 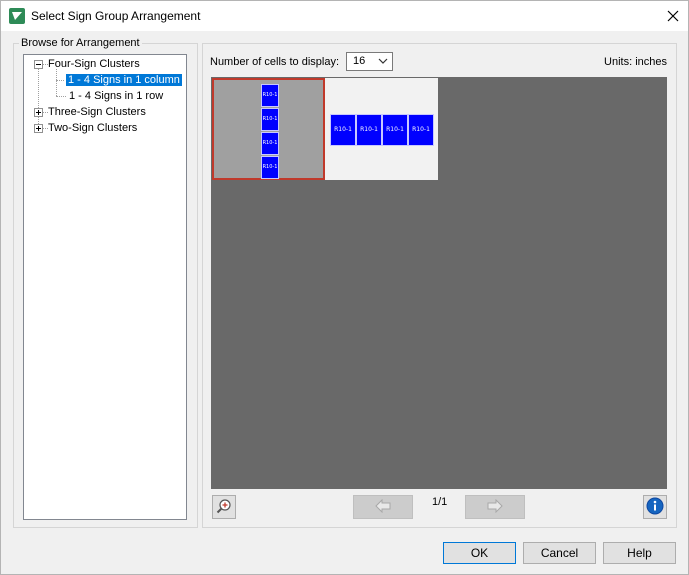 I want to click on tree-item-three-sign-clusters: Three-Sign Clusters, so click(x=97, y=112).